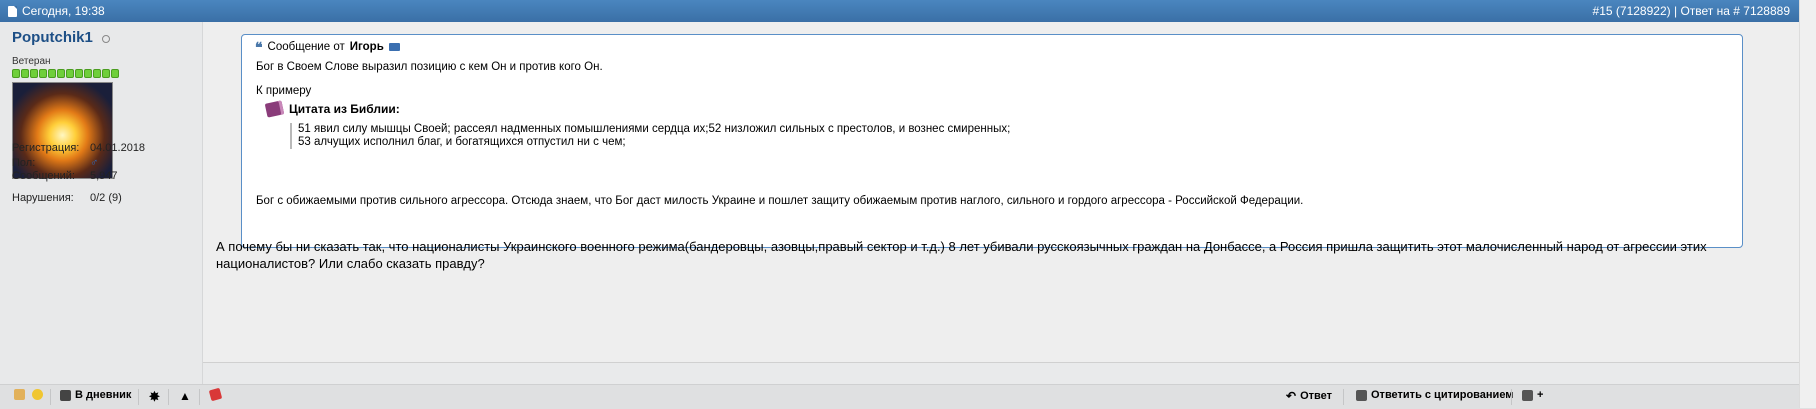 This screenshot has width=1816, height=409. Describe the element at coordinates (1361, 395) in the screenshot. I see `quote-reply-icon` at that location.